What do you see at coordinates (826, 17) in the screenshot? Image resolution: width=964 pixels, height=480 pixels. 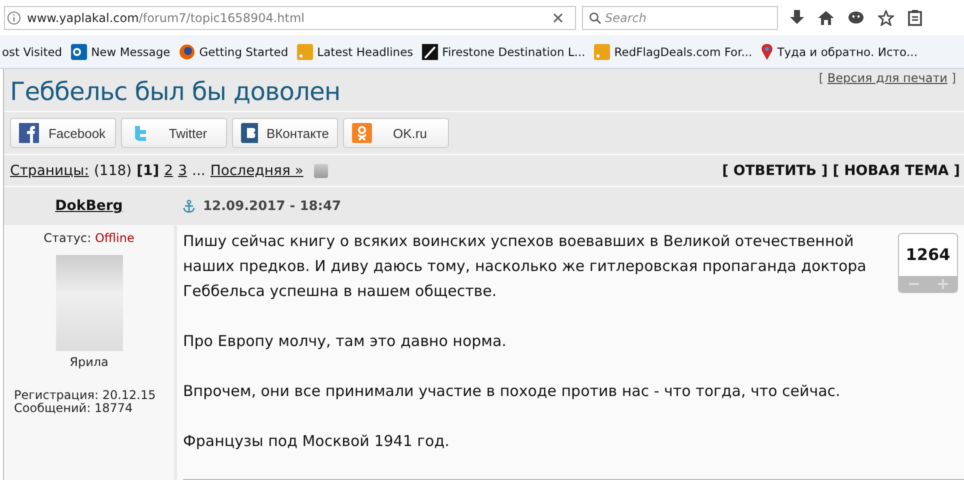 I see `home-icon` at bounding box center [826, 17].